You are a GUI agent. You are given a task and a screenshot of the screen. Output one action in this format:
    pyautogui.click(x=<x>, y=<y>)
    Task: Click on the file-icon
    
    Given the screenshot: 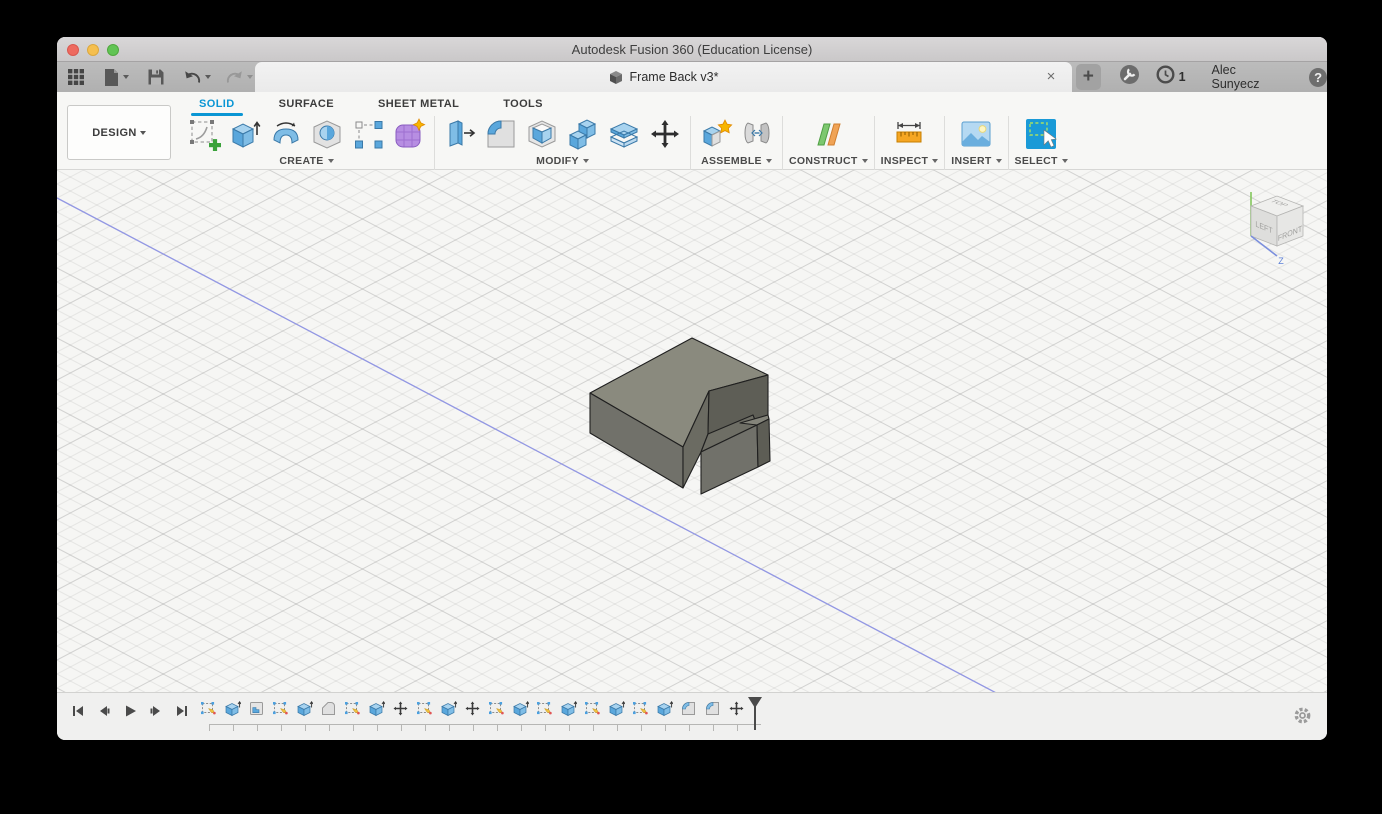 What is the action you would take?
    pyautogui.click(x=111, y=77)
    